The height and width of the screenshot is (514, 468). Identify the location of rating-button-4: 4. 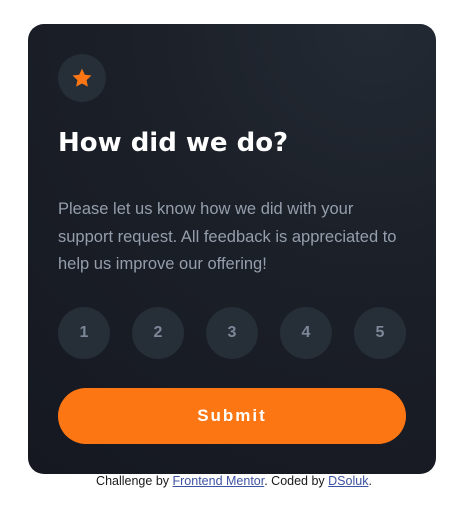
(306, 333).